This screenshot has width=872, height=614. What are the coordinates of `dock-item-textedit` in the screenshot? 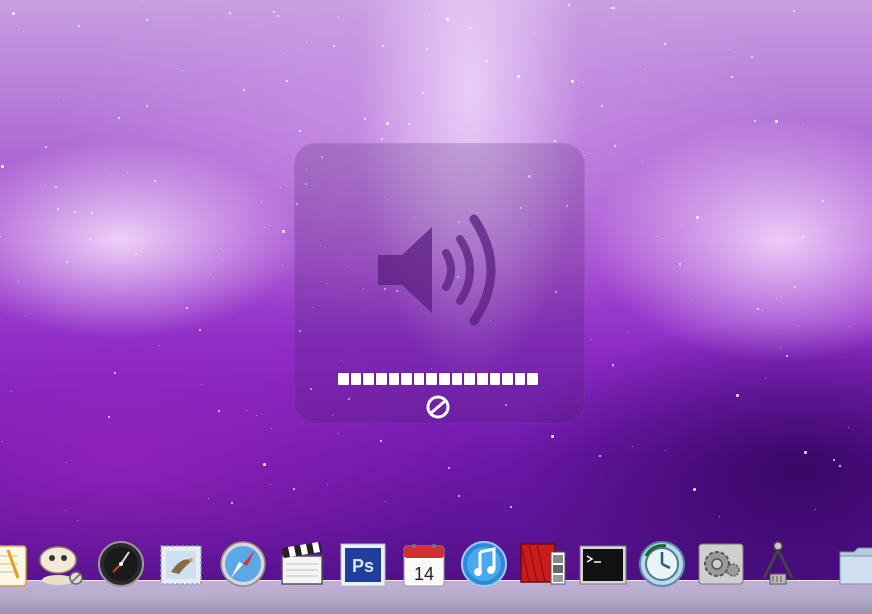 It's located at (15, 564).